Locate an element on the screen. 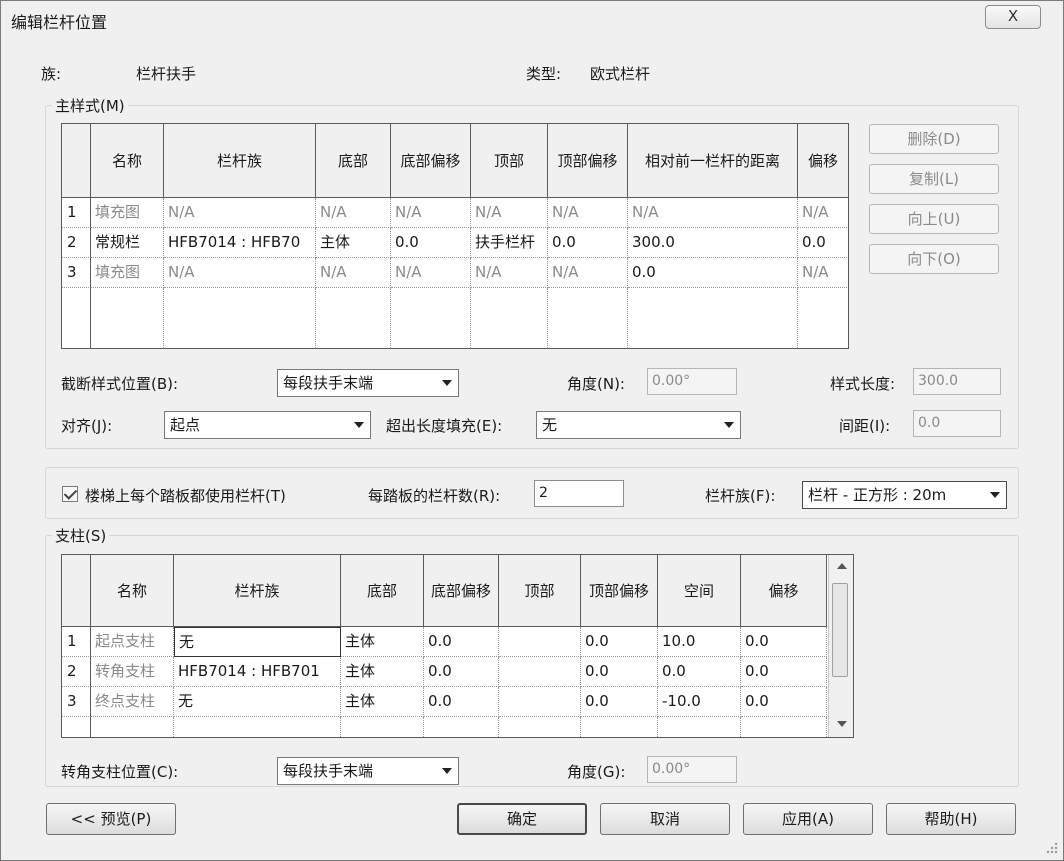 The image size is (1064, 861). col-header-base-offset: 底部偏移 is located at coordinates (431, 161).